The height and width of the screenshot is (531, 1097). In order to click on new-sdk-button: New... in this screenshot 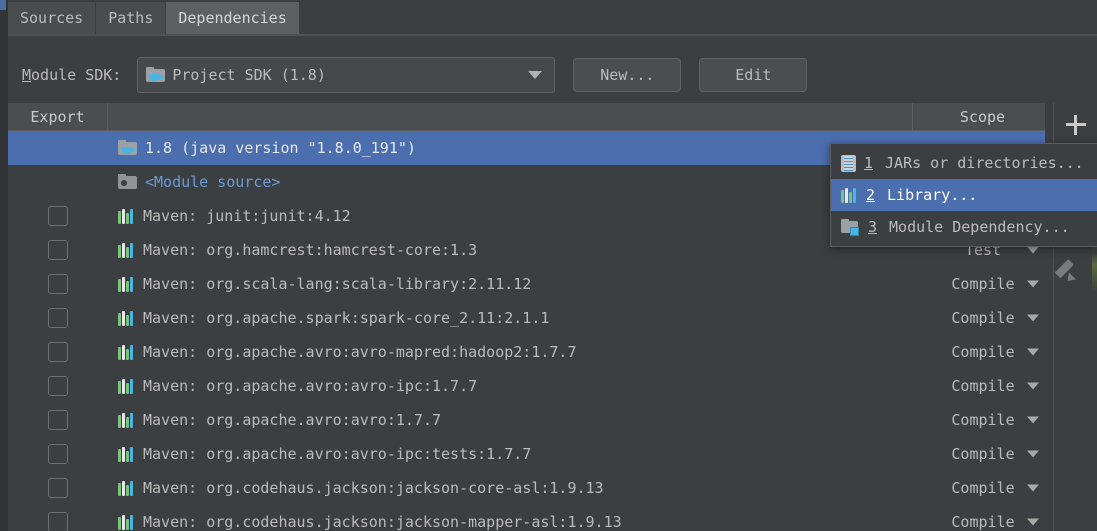, I will do `click(627, 75)`.